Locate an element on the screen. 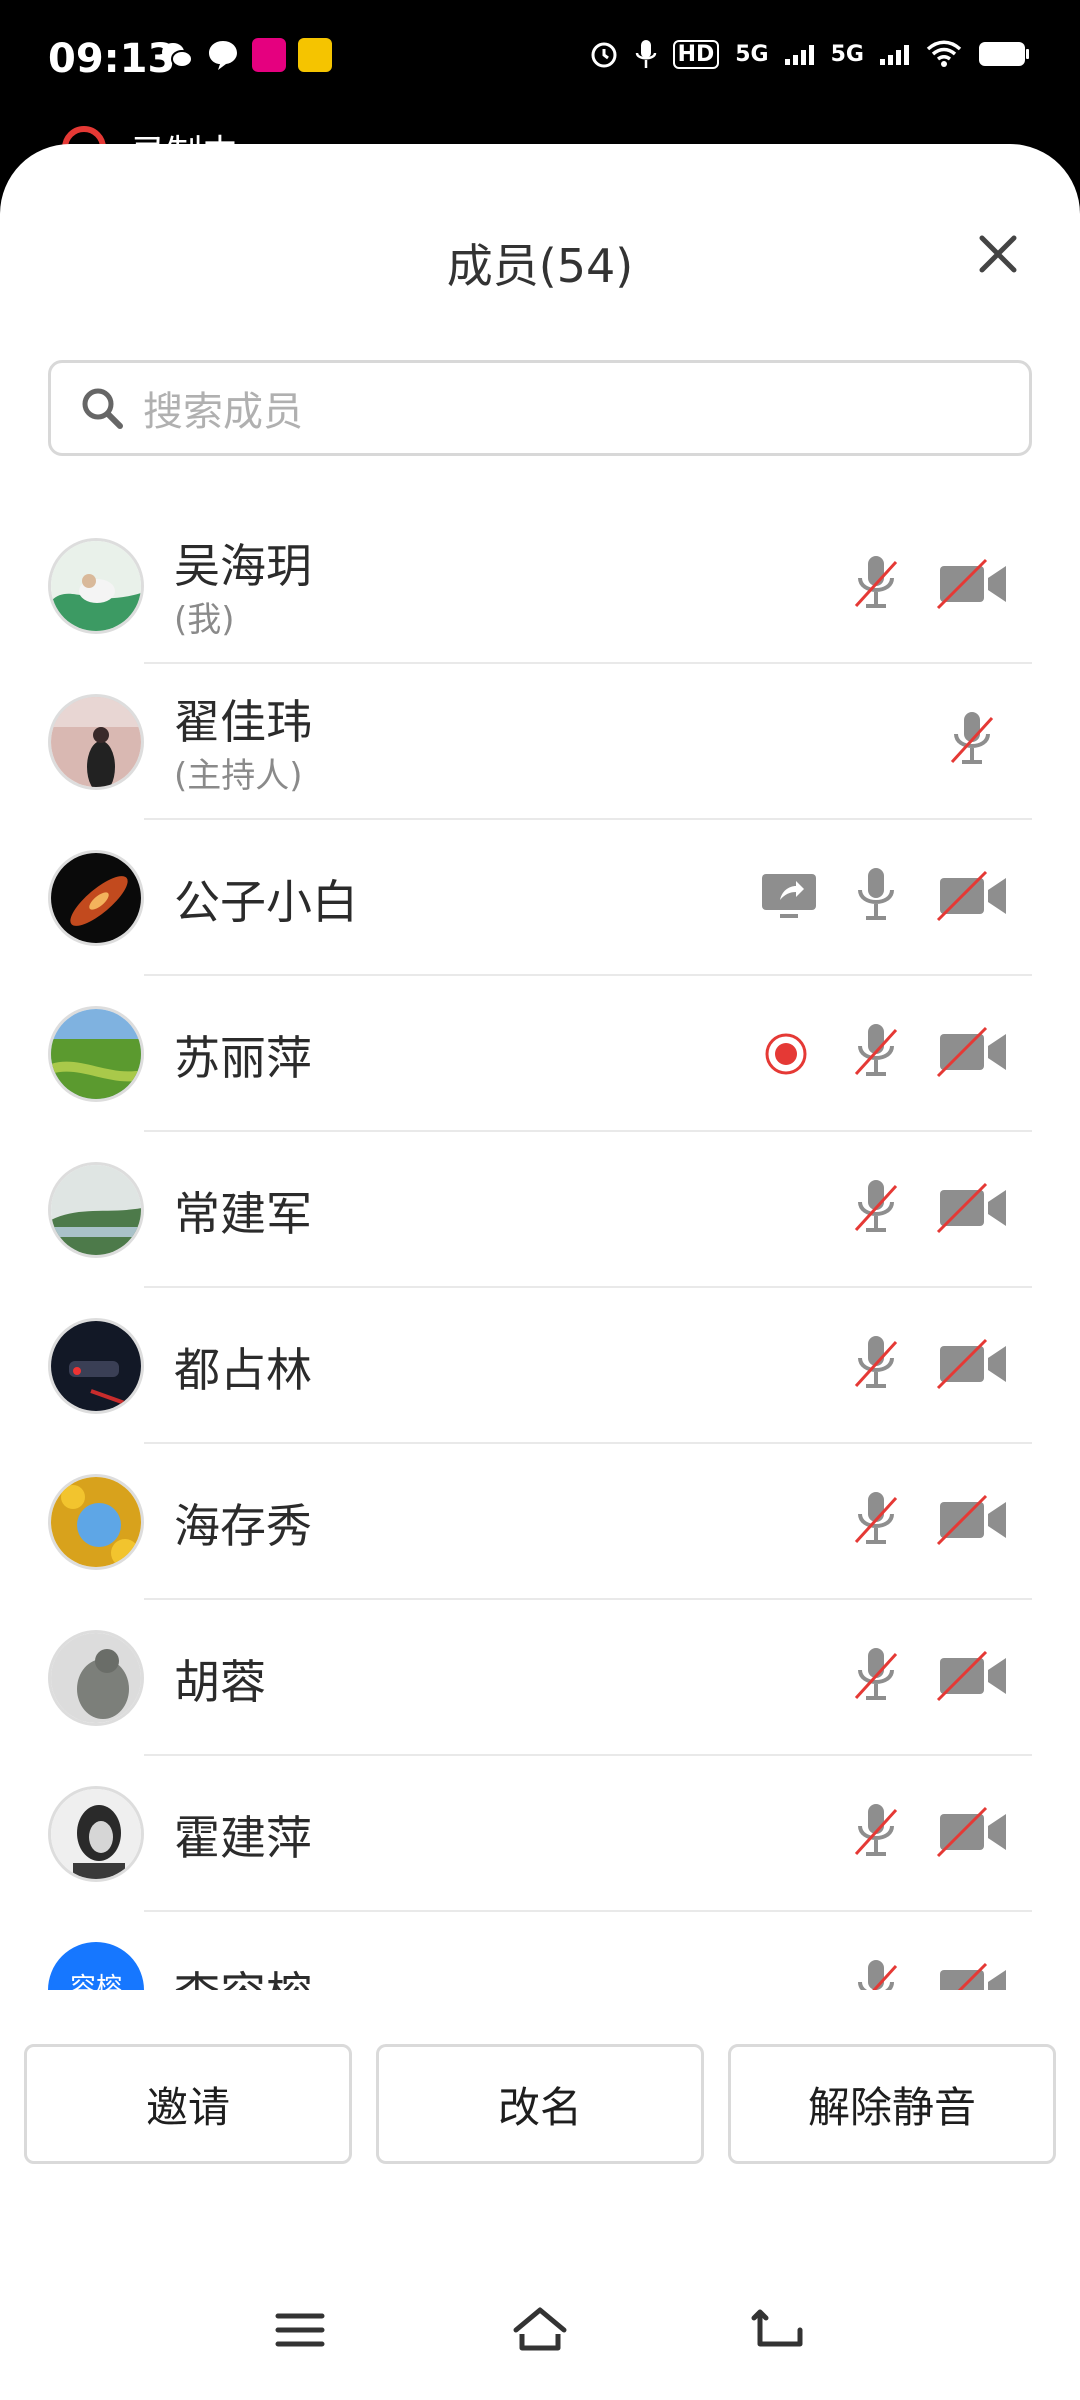 The height and width of the screenshot is (2400, 1080). list-item: 苏丽萍 is located at coordinates (540, 1054).